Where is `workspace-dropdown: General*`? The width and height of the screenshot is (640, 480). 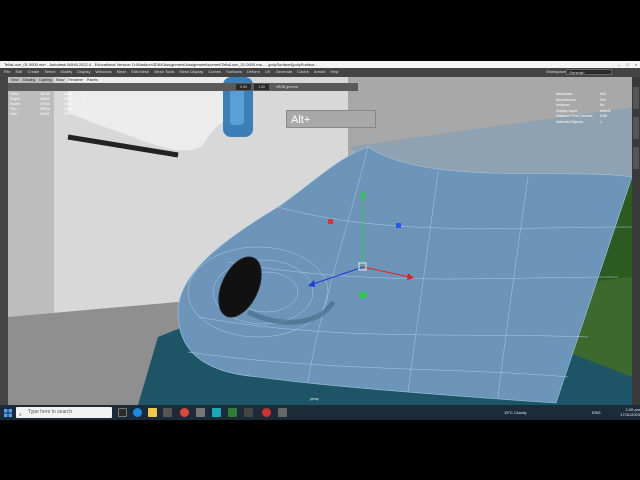
workspace-dropdown: General* is located at coordinates (589, 72).